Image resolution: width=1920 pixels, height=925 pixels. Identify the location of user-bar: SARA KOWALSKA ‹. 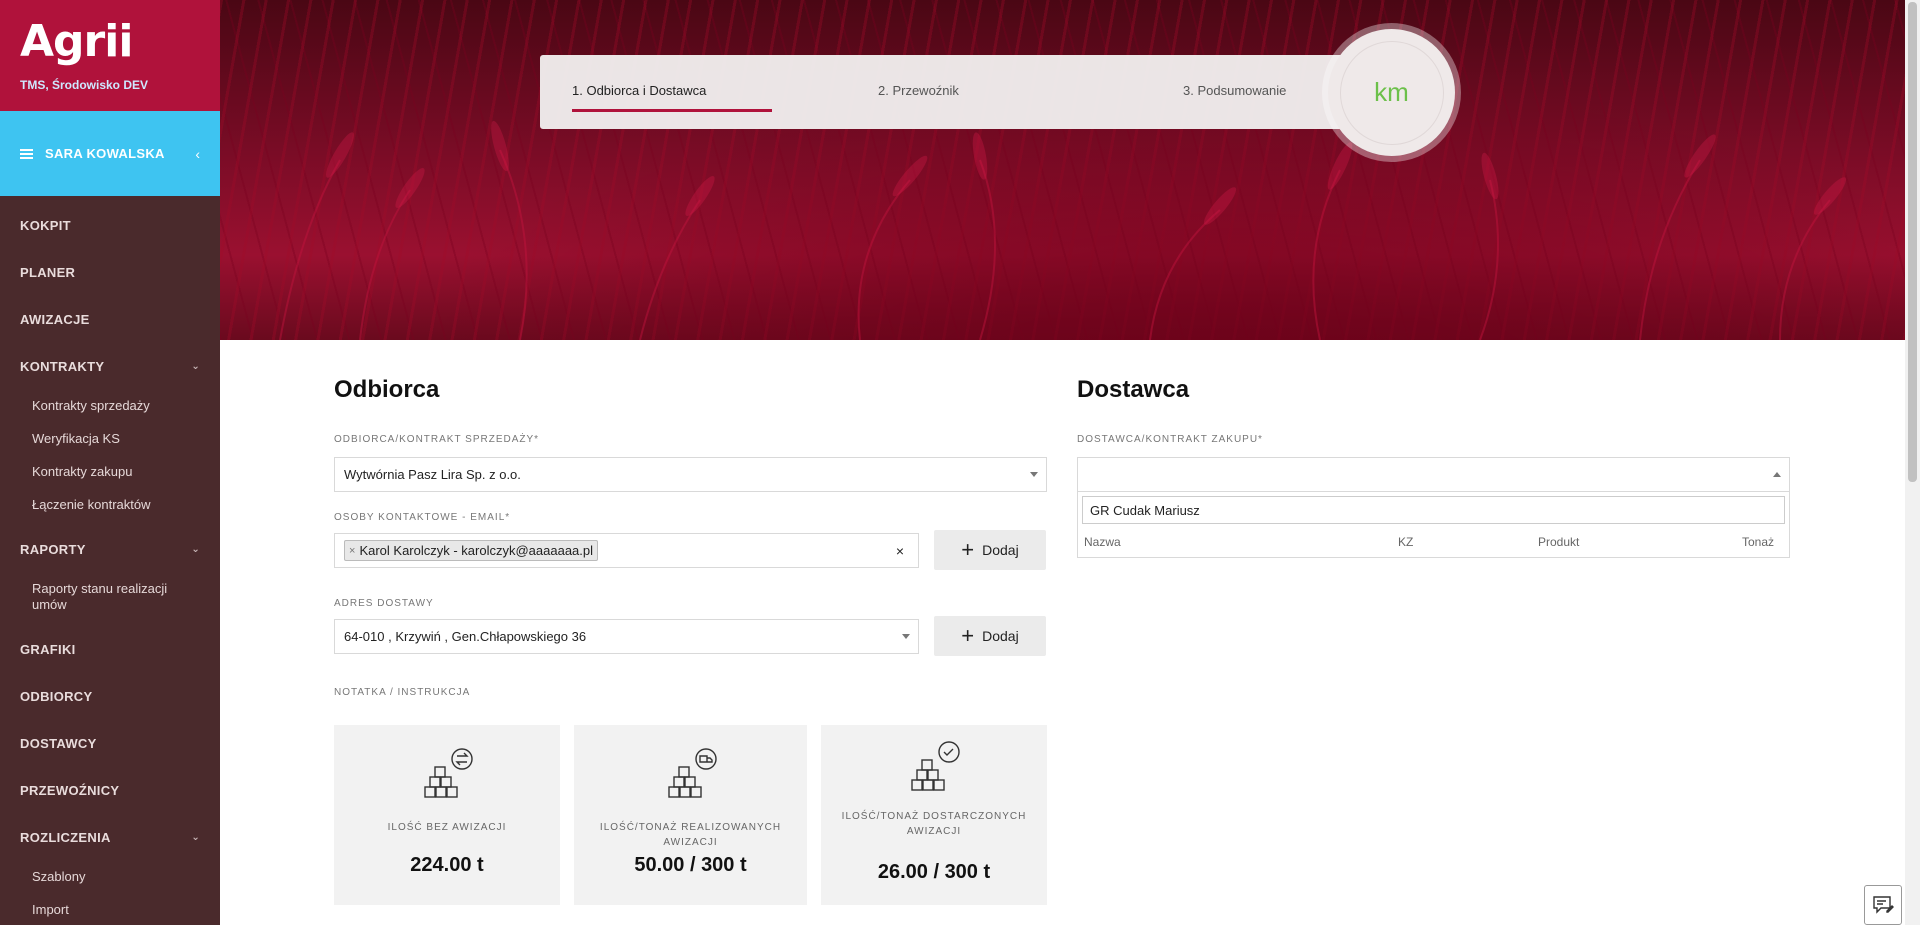
(110, 153).